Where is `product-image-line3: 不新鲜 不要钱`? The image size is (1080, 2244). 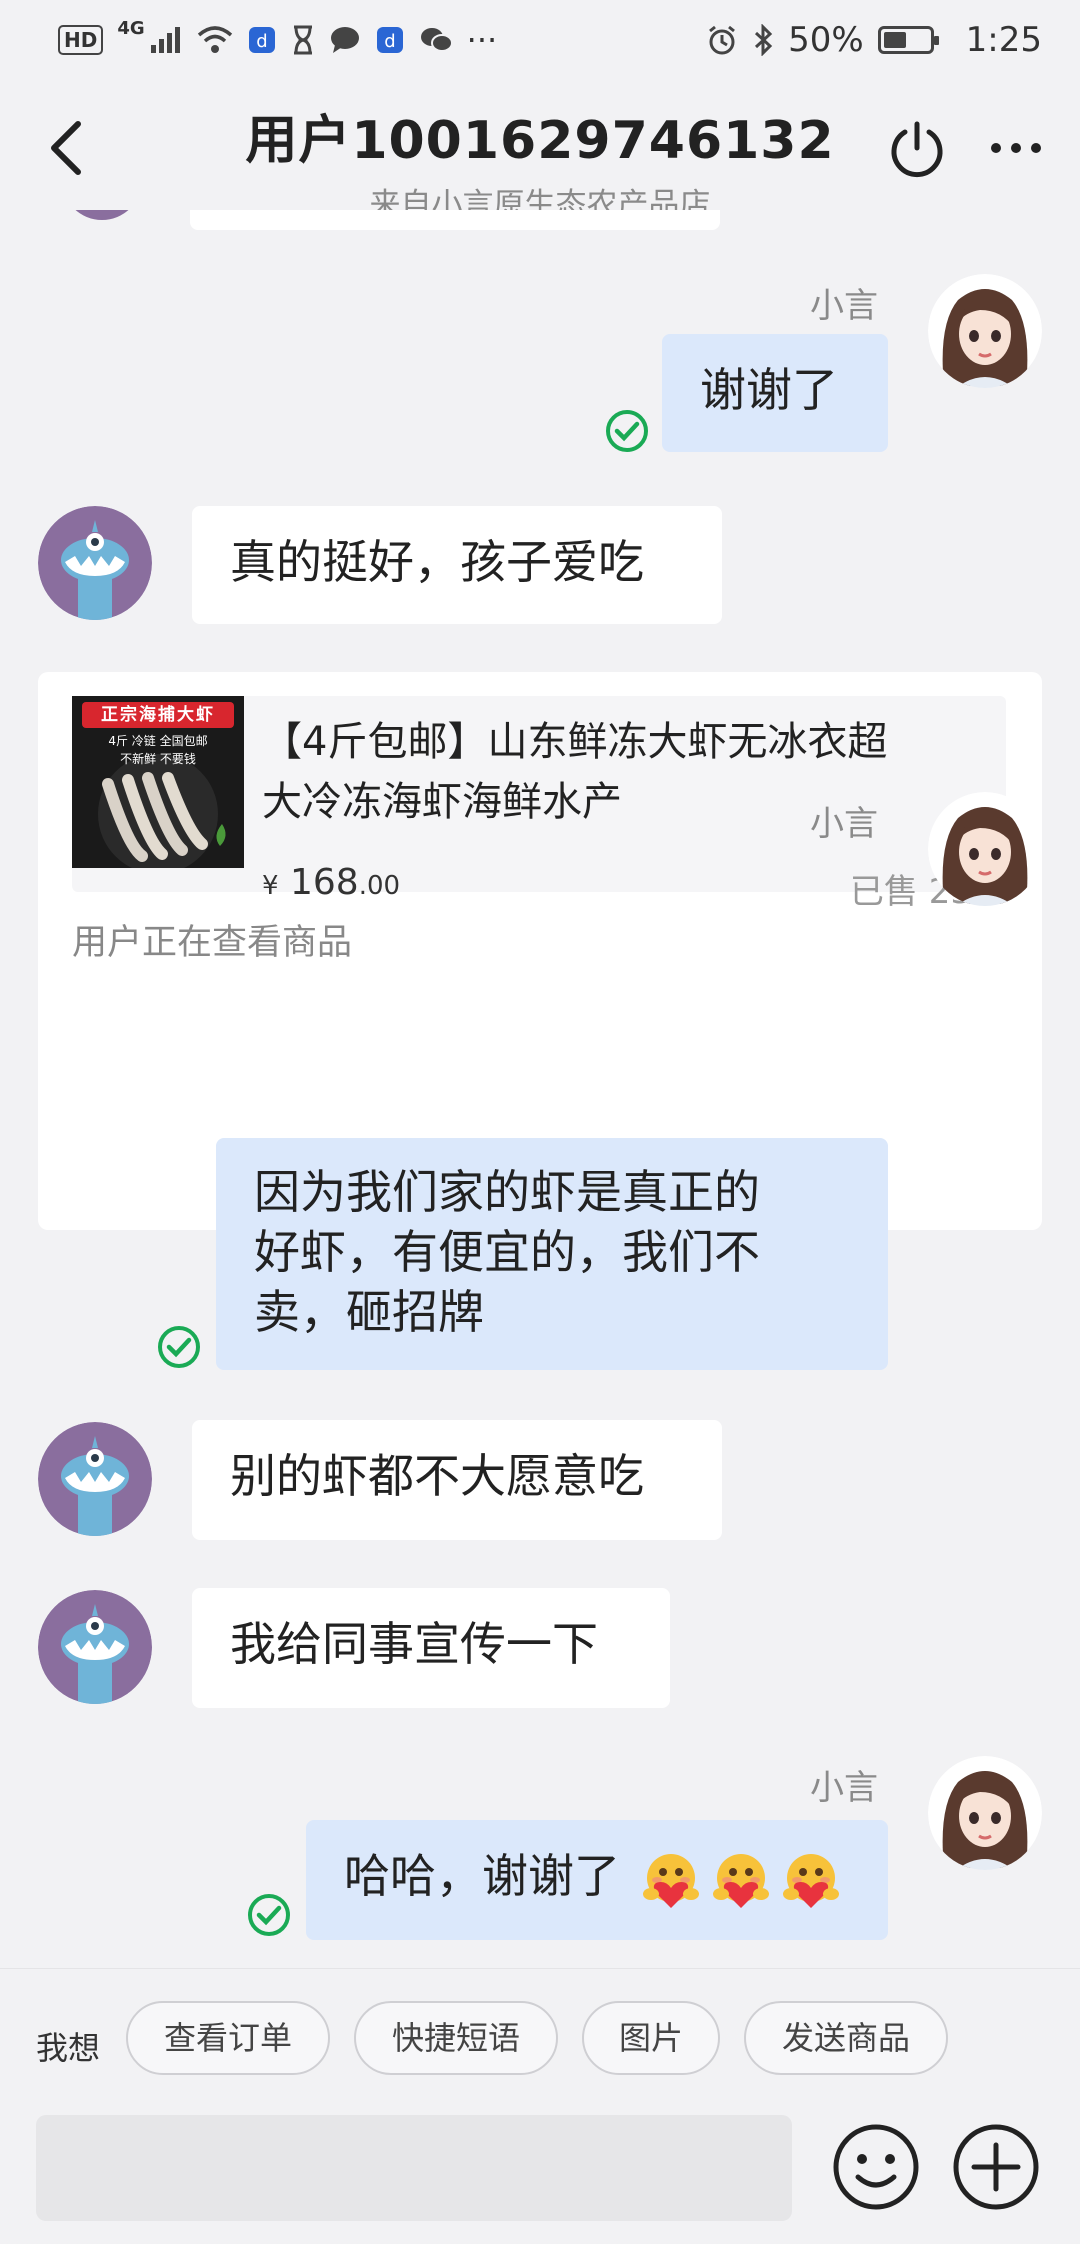 product-image-line3: 不新鲜 不要钱 is located at coordinates (158, 759).